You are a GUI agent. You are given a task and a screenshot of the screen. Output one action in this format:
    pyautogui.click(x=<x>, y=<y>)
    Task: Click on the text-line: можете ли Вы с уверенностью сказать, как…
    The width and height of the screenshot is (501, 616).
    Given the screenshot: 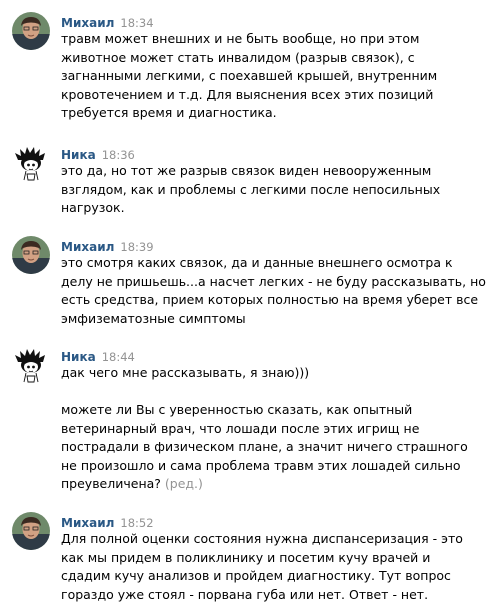 What is the action you would take?
    pyautogui.click(x=237, y=409)
    